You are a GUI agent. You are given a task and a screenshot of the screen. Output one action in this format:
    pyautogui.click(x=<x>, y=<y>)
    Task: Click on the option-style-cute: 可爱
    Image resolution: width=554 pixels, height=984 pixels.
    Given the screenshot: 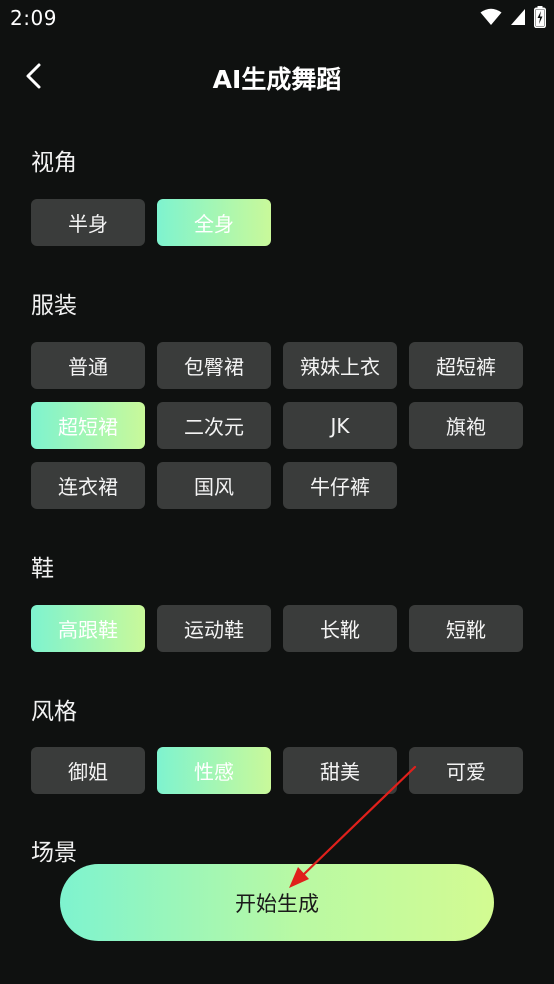 What is the action you would take?
    pyautogui.click(x=466, y=770)
    